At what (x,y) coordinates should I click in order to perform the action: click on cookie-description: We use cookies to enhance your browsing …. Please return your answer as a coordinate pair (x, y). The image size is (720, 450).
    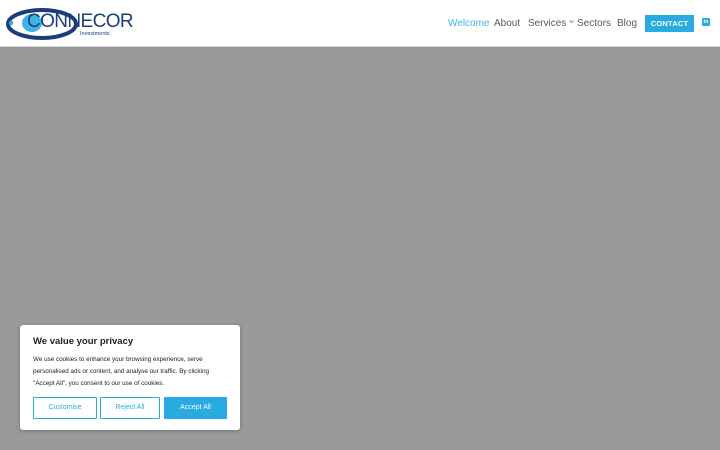
    Looking at the image, I should click on (121, 371).